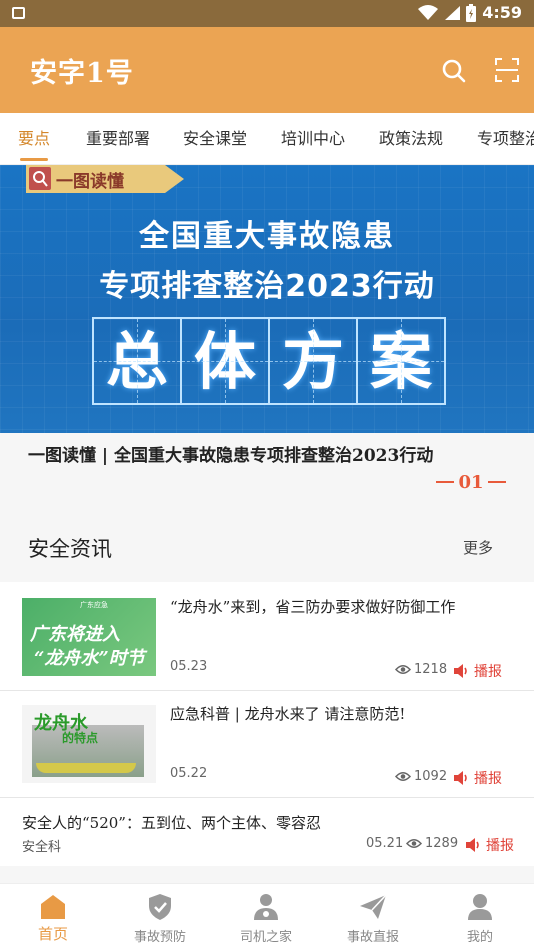 The height and width of the screenshot is (950, 534). I want to click on app-bar: 安字1号, so click(267, 70).